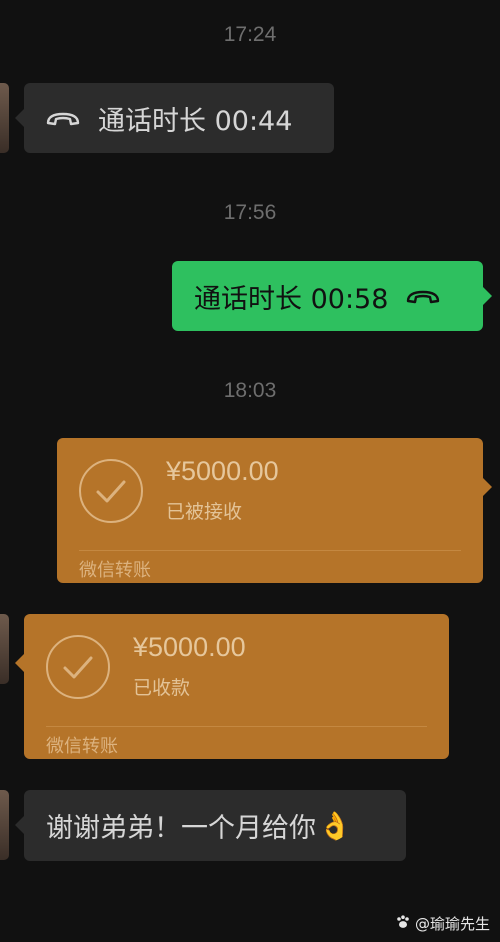 This screenshot has height=942, width=500. Describe the element at coordinates (274, 510) in the screenshot. I see `transfer-card-sent: ¥5000.00 已被接收 微信转账` at that location.